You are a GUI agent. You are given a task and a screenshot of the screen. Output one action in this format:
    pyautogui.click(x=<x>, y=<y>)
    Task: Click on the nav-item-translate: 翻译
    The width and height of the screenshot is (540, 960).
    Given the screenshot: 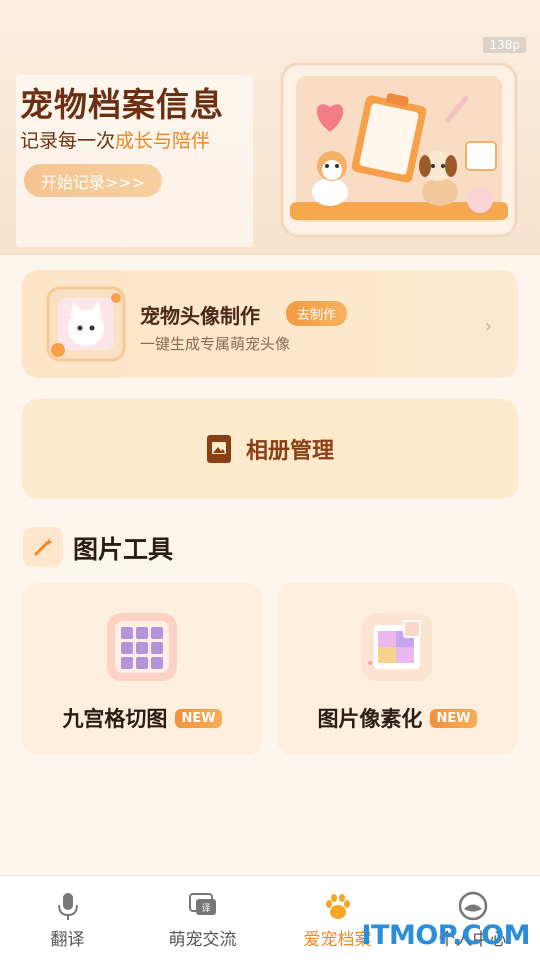 What is the action you would take?
    pyautogui.click(x=67, y=918)
    